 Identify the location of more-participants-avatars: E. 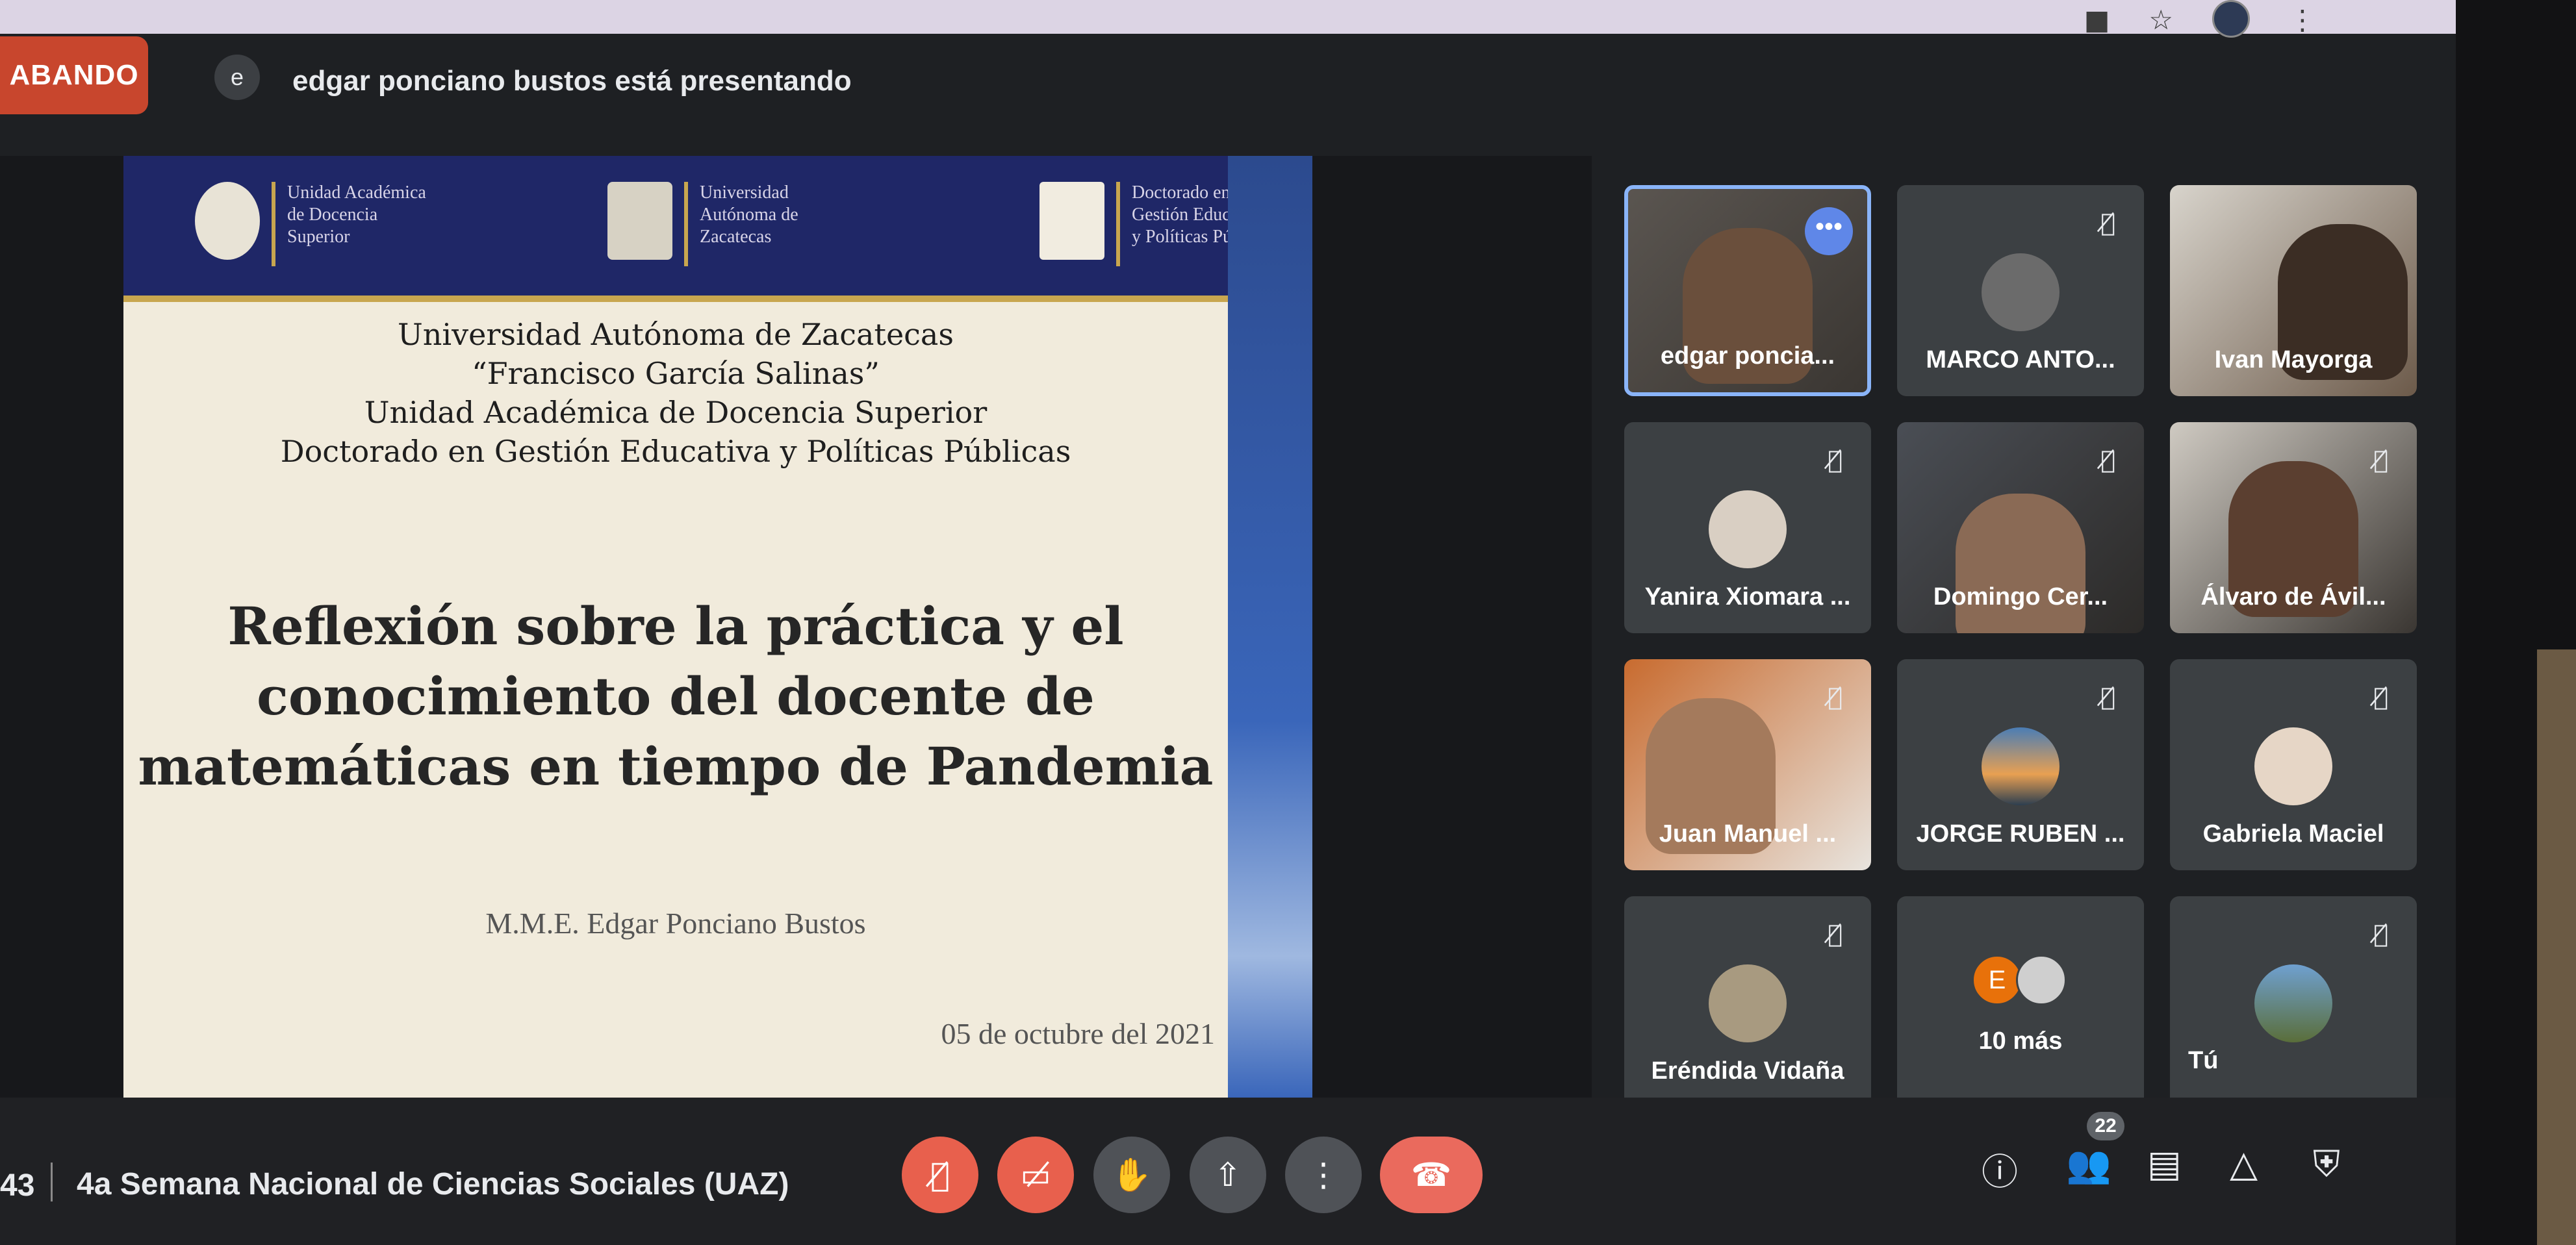
(2019, 980).